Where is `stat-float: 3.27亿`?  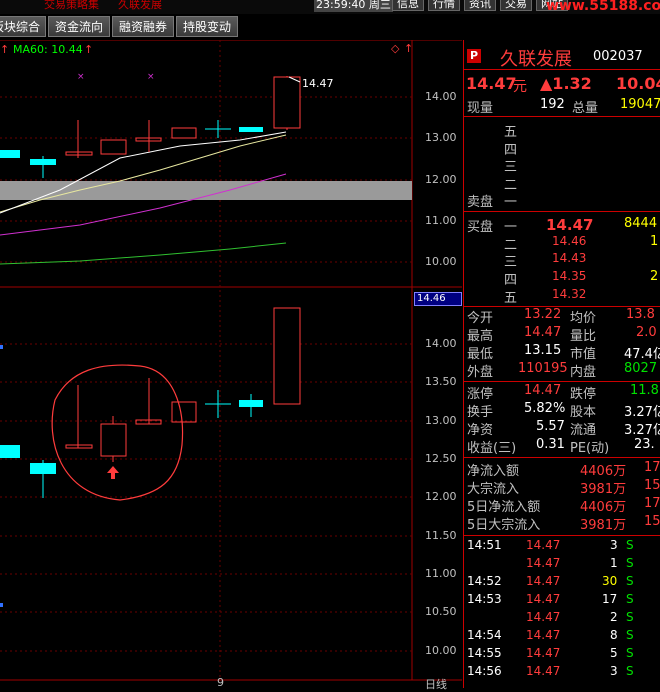 stat-float: 3.27亿 is located at coordinates (642, 430).